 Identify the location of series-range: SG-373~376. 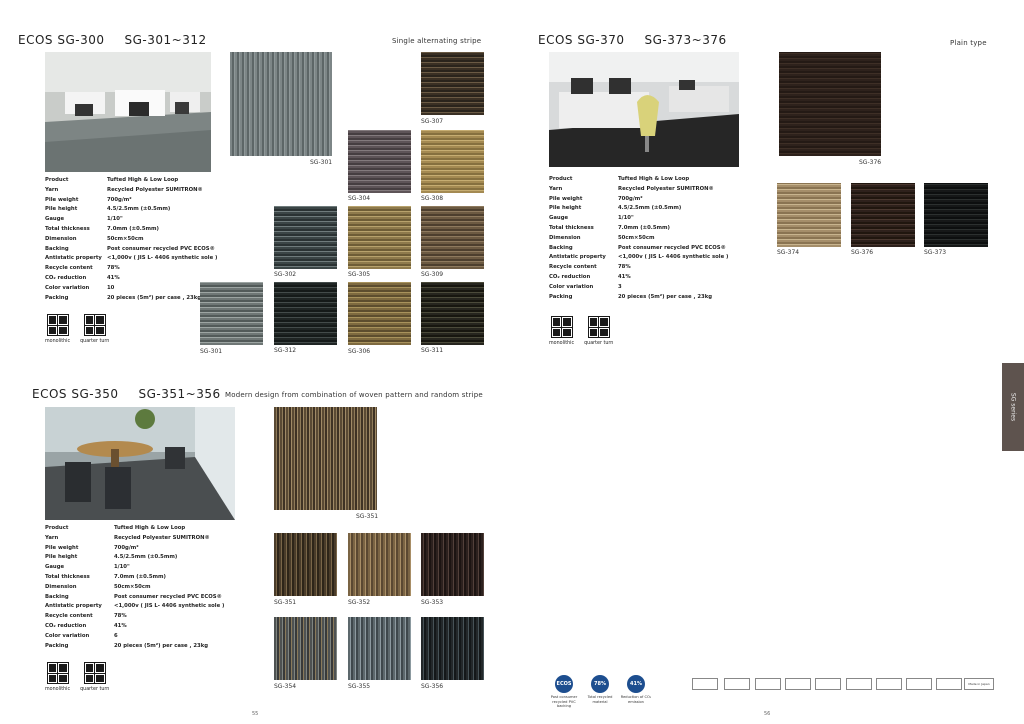
(685, 40).